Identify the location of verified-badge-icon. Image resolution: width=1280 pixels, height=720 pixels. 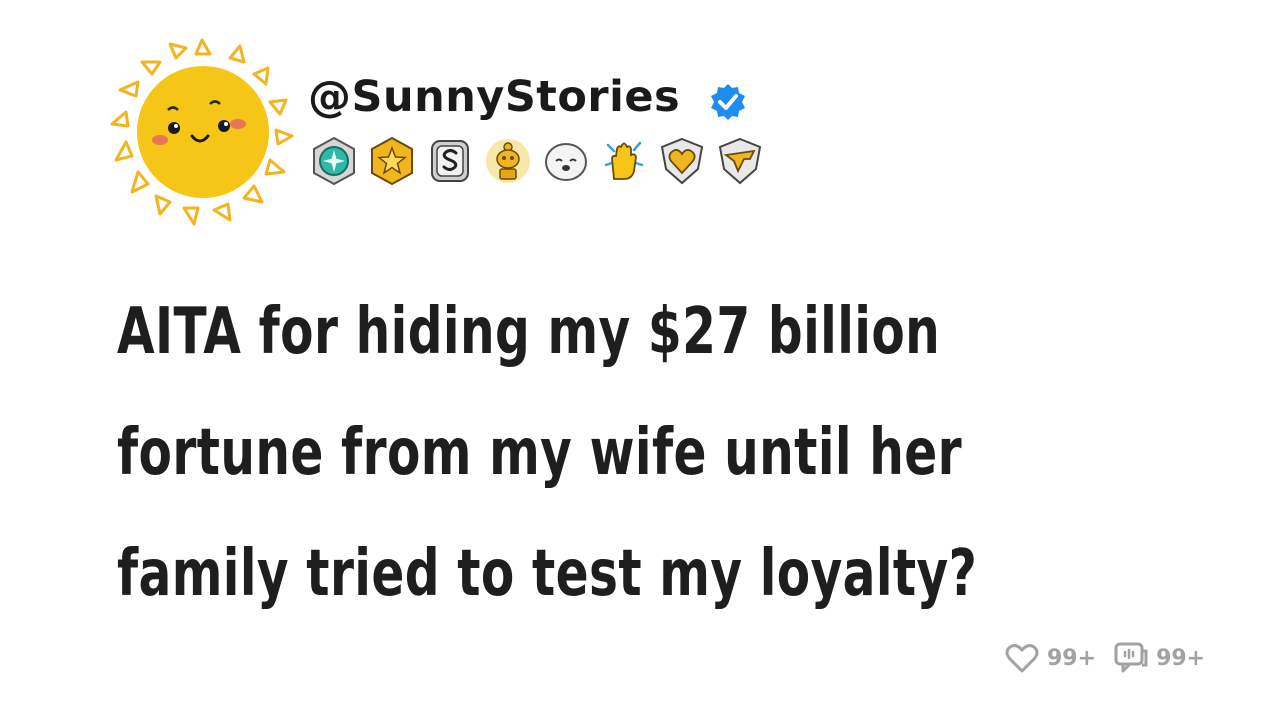
(728, 102).